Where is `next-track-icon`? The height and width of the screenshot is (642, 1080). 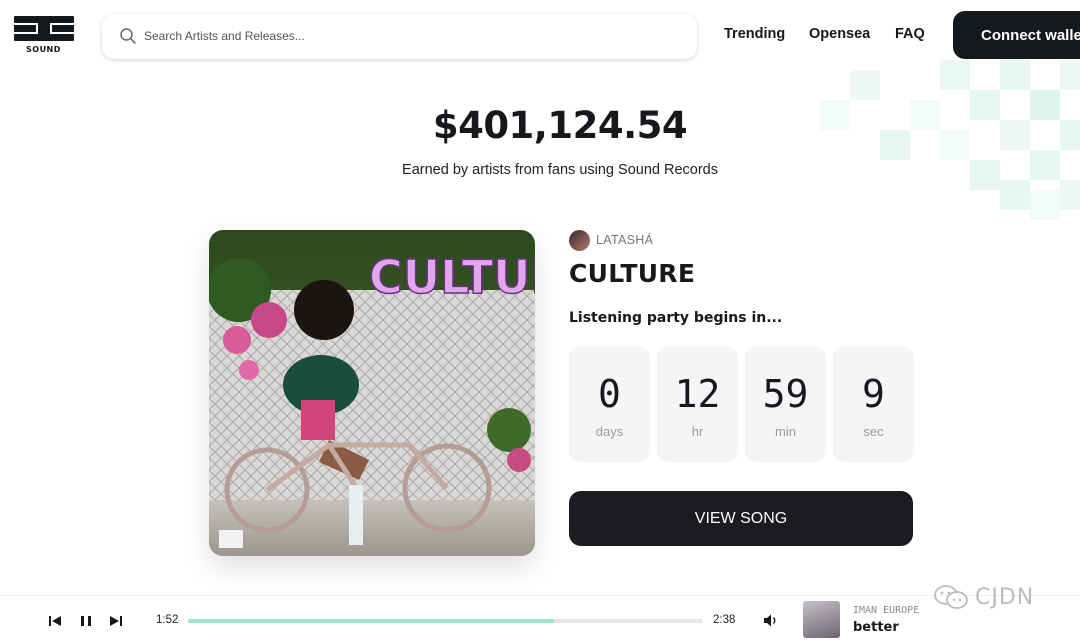
next-track-icon is located at coordinates (116, 621).